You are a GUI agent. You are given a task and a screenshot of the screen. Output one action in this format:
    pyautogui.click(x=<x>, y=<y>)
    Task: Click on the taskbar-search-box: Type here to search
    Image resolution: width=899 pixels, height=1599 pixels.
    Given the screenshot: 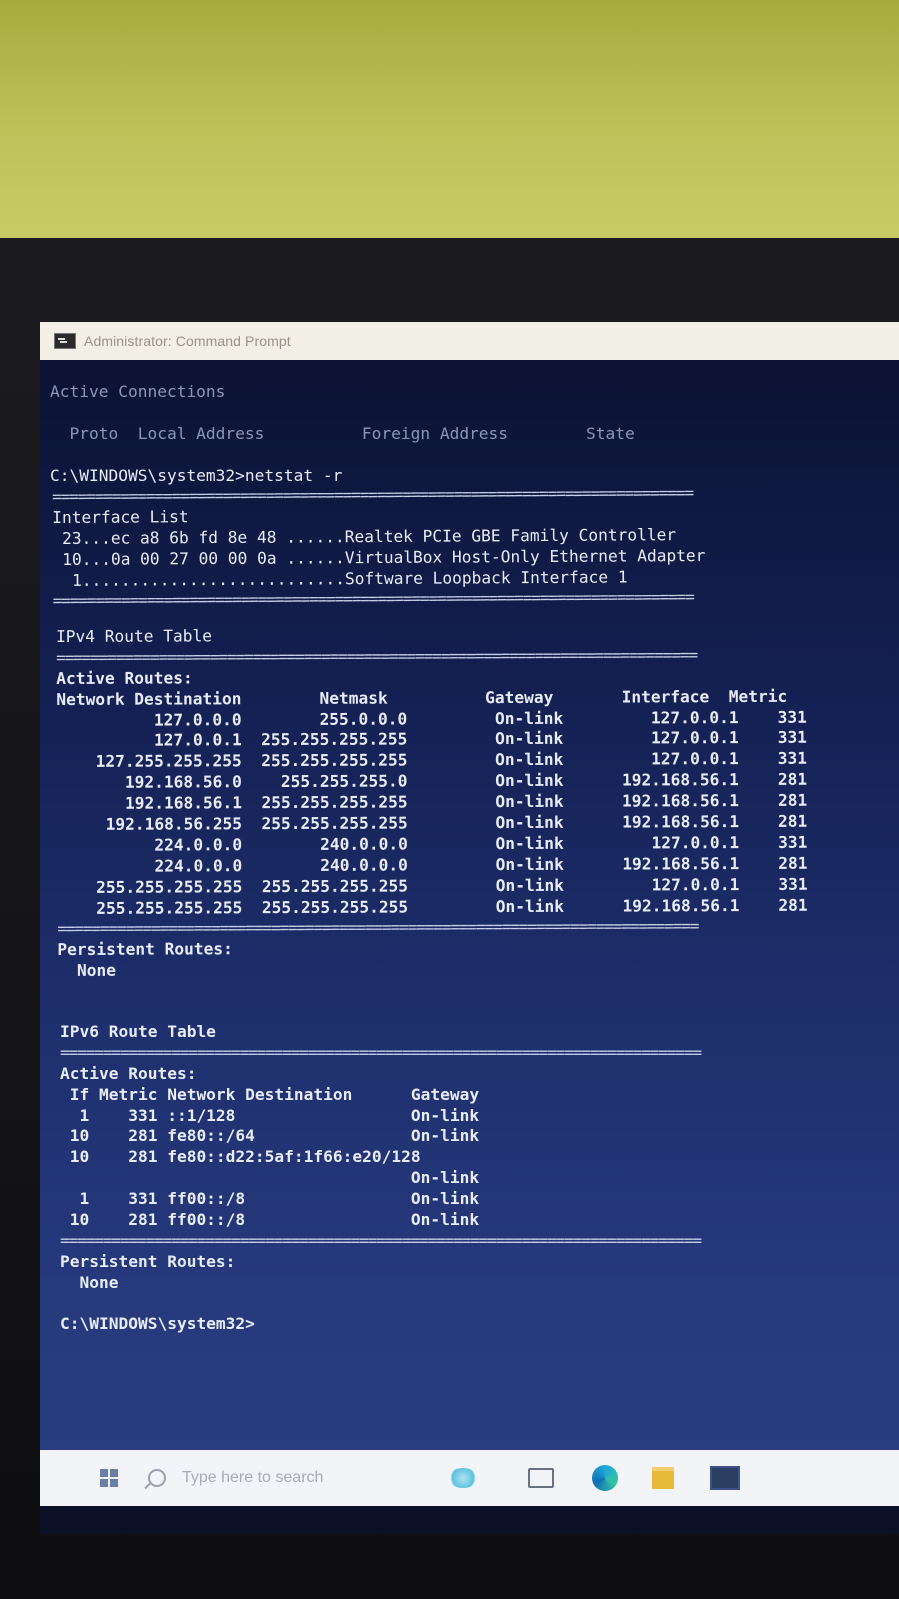 What is the action you would take?
    pyautogui.click(x=268, y=1478)
    